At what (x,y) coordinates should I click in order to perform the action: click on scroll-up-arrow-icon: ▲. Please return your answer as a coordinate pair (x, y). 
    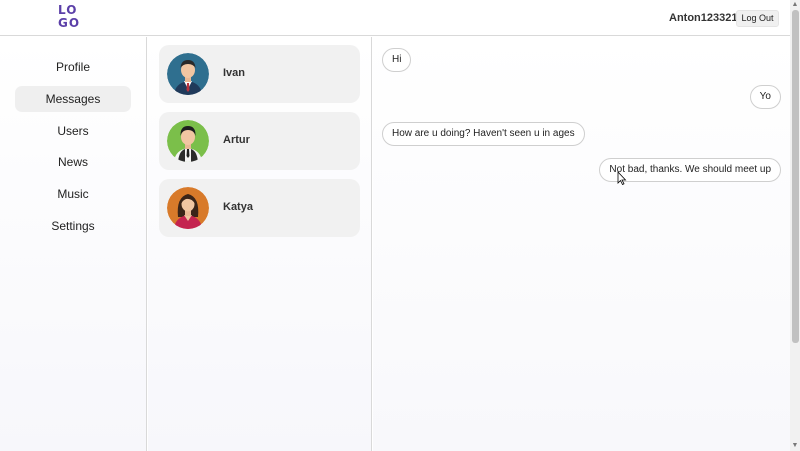
    Looking at the image, I should click on (795, 5).